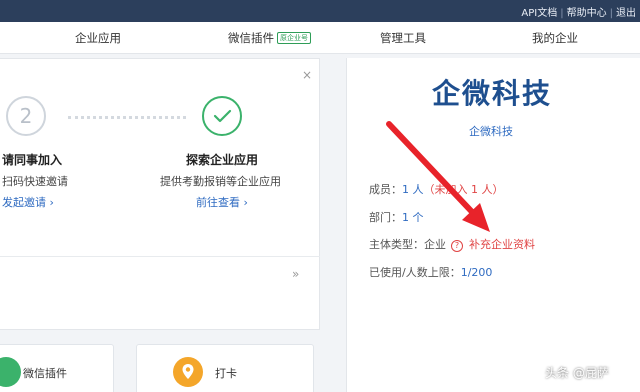  I want to click on company-name: 企微科技, so click(492, 93).